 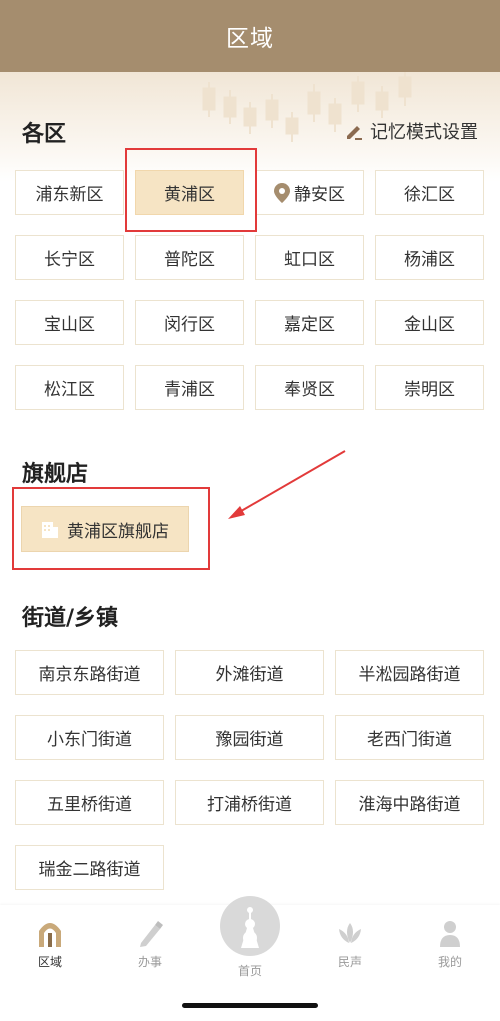 I want to click on district-button: 奉贤区, so click(x=309, y=387).